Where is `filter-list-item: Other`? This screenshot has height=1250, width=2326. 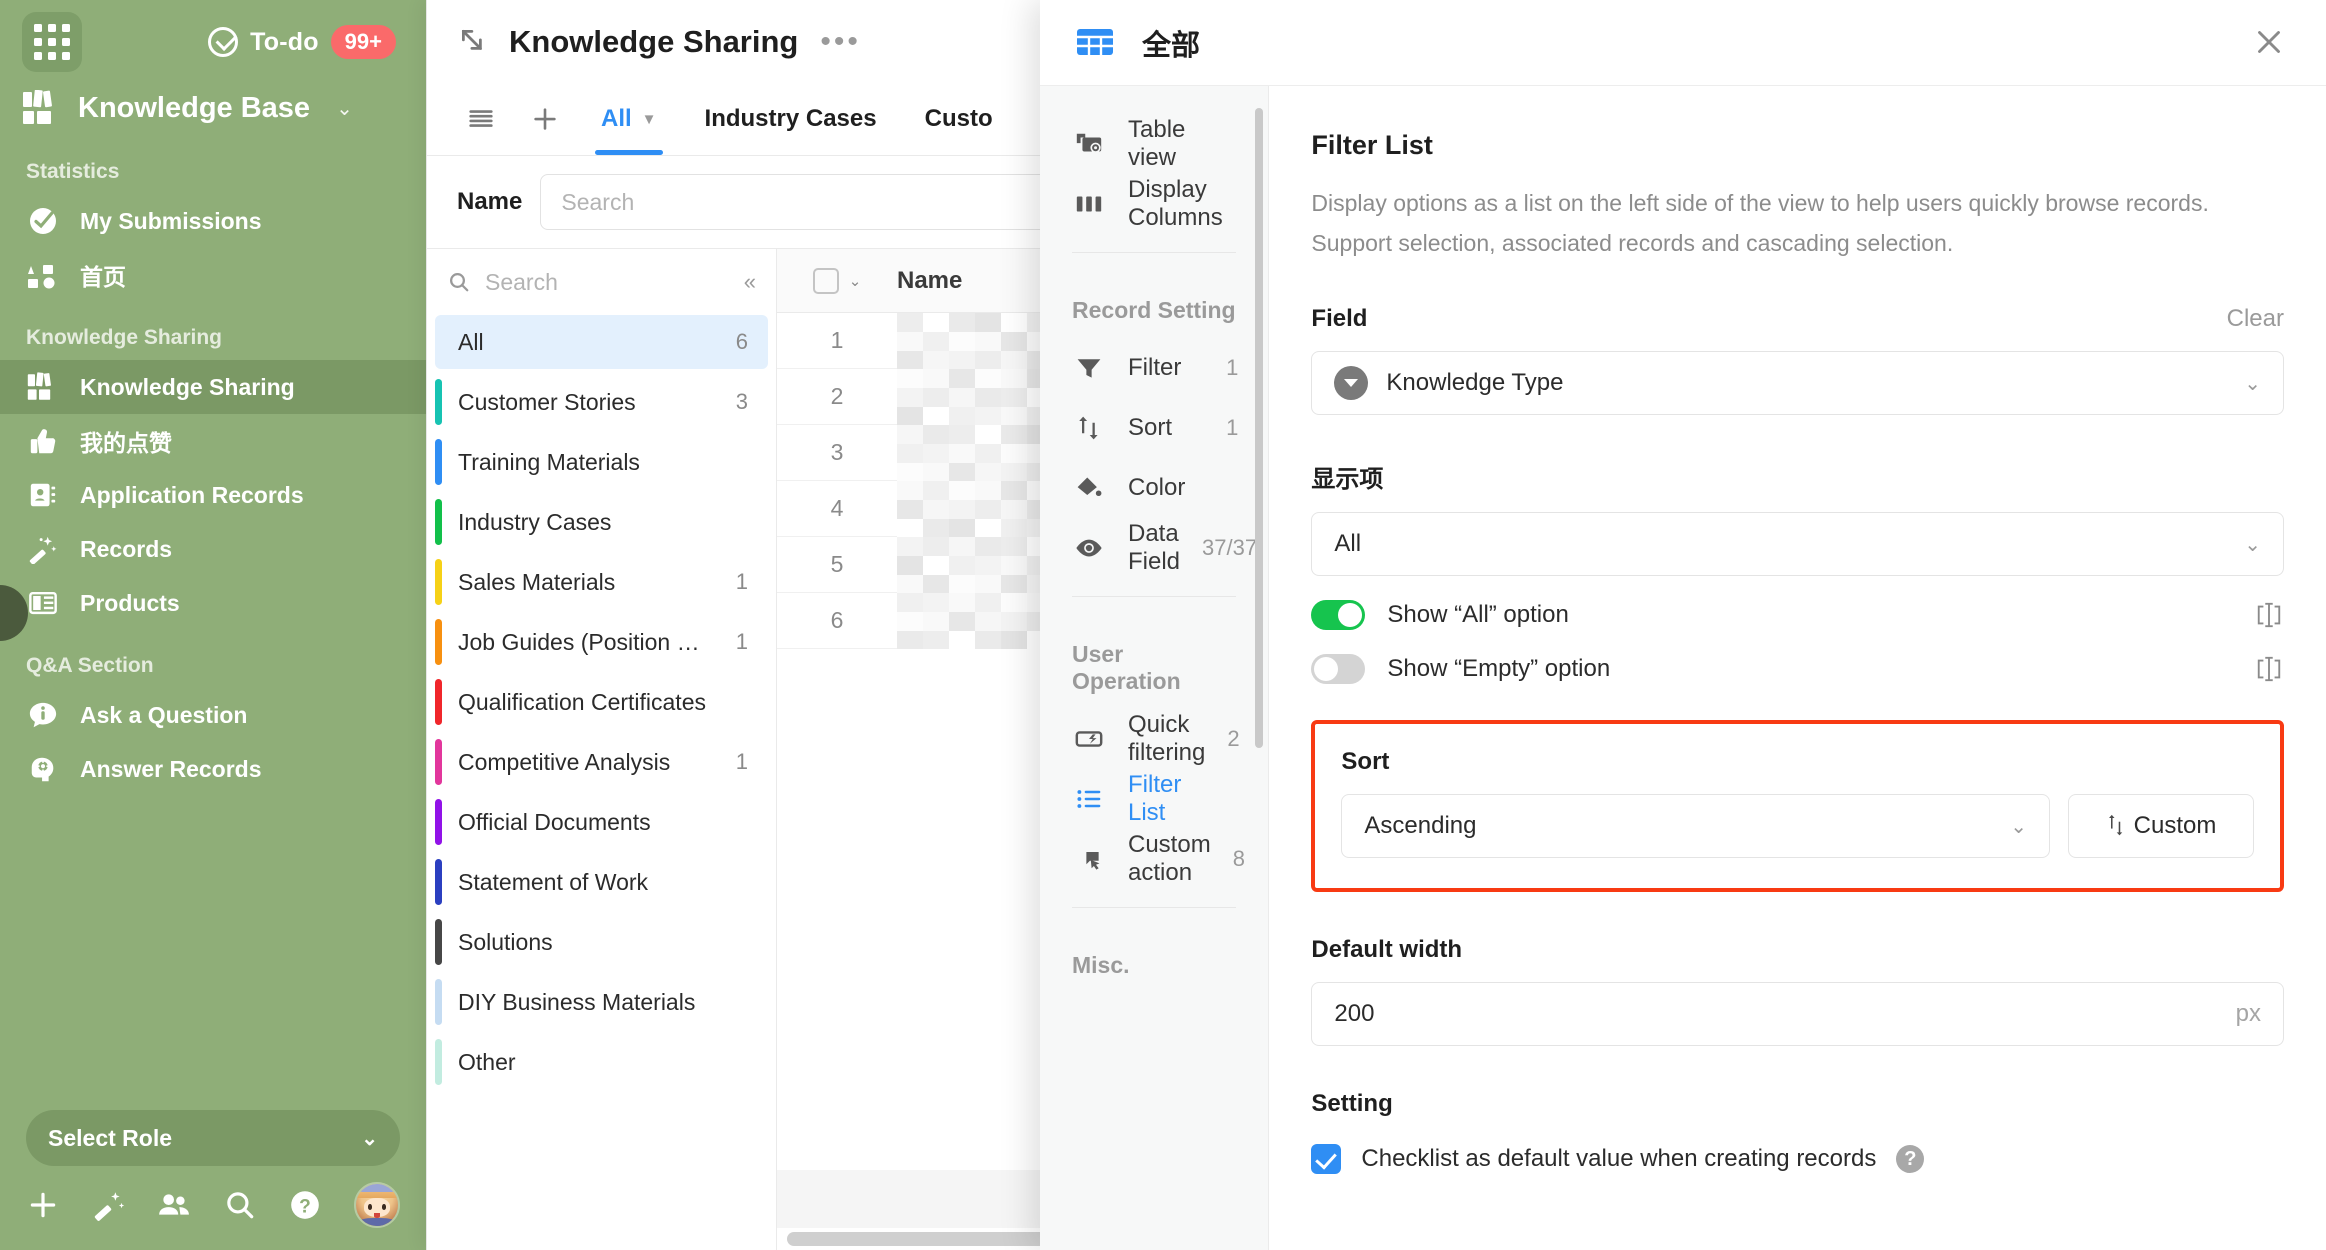 filter-list-item: Other is located at coordinates (601, 1062).